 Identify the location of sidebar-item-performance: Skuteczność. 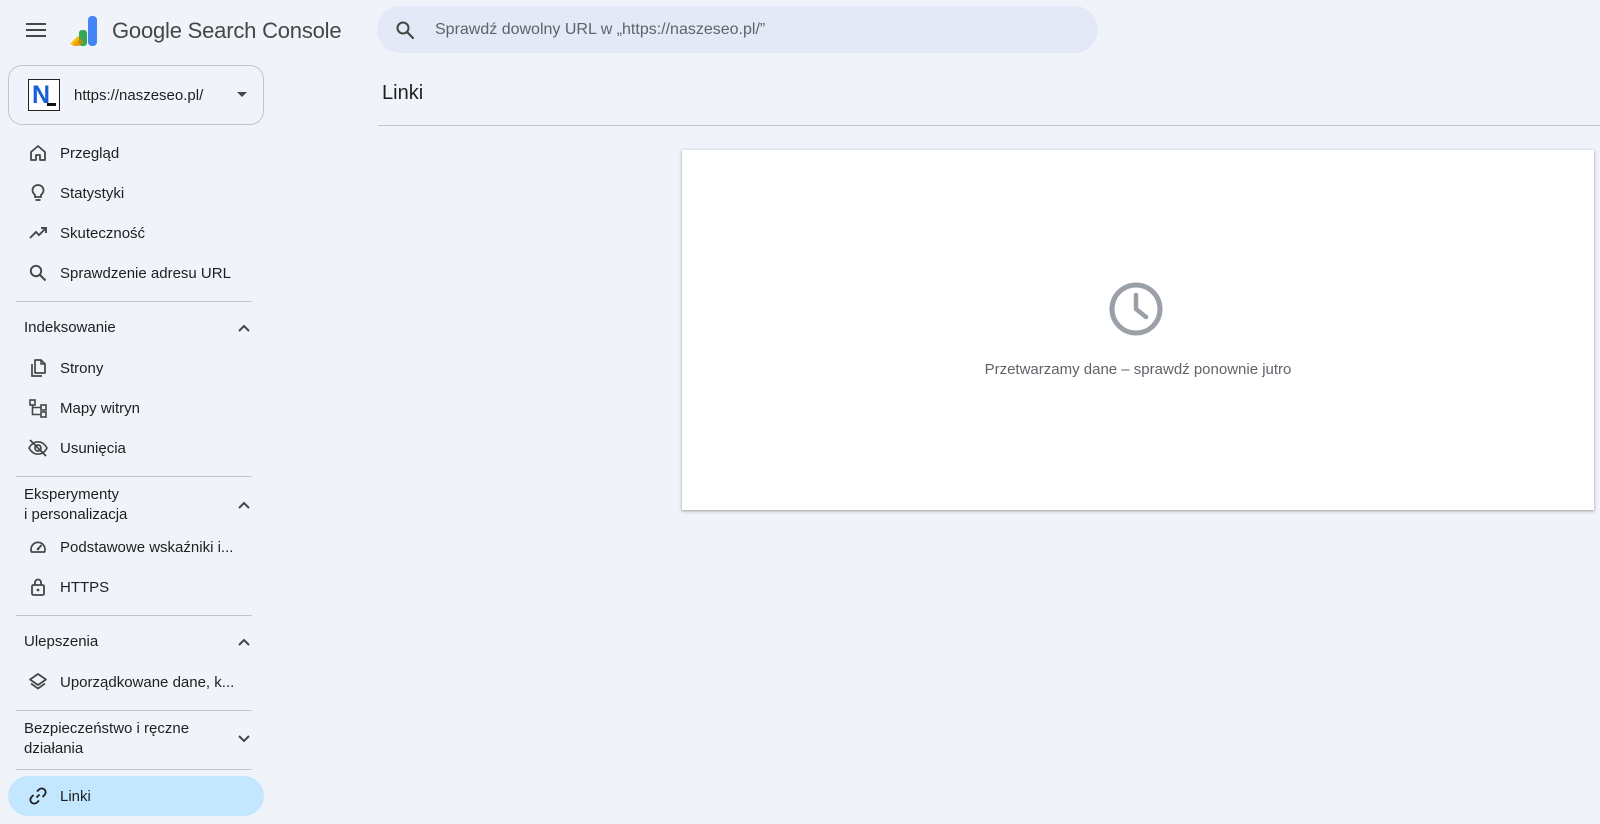
(136, 233).